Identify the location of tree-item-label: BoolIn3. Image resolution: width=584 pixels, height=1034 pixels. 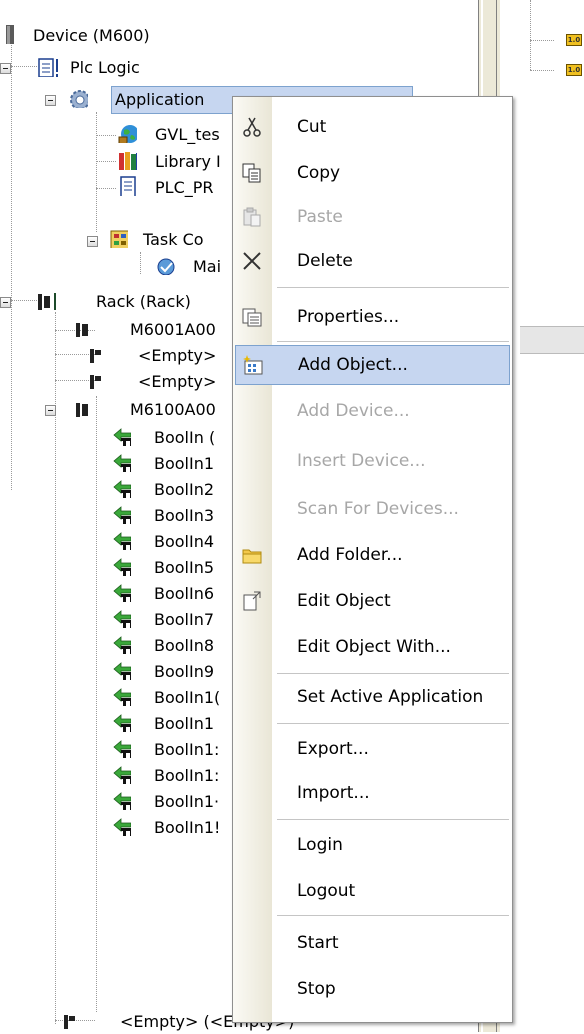
(184, 515).